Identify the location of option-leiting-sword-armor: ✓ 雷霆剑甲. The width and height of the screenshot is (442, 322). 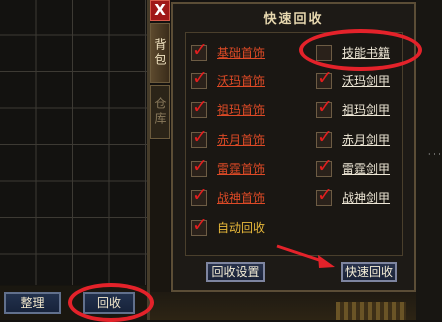
(366, 168).